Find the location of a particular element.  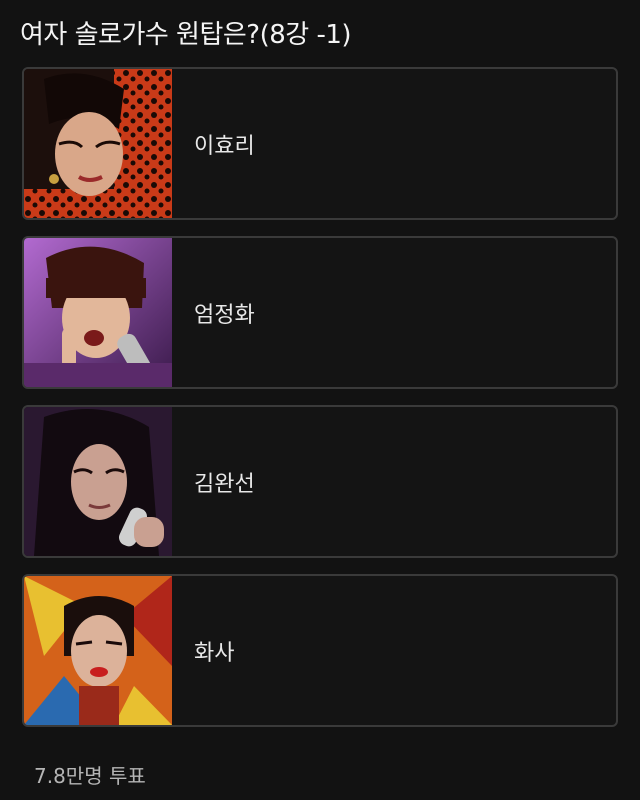

portrait-photo-leopard-outfit is located at coordinates (98, 143).